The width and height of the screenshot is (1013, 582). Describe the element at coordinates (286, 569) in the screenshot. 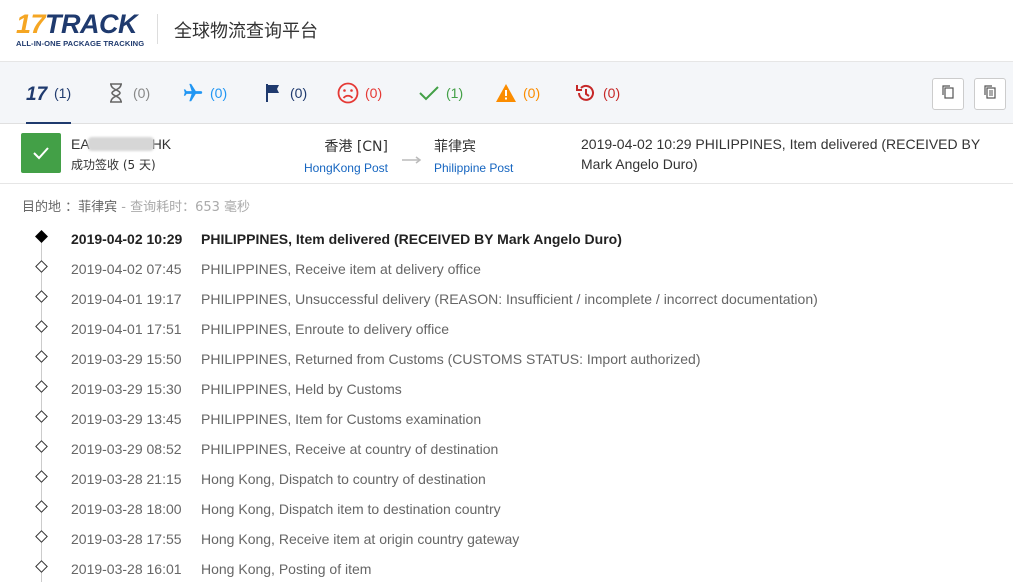

I see `event-description: Hong Kong, Posting of item` at that location.